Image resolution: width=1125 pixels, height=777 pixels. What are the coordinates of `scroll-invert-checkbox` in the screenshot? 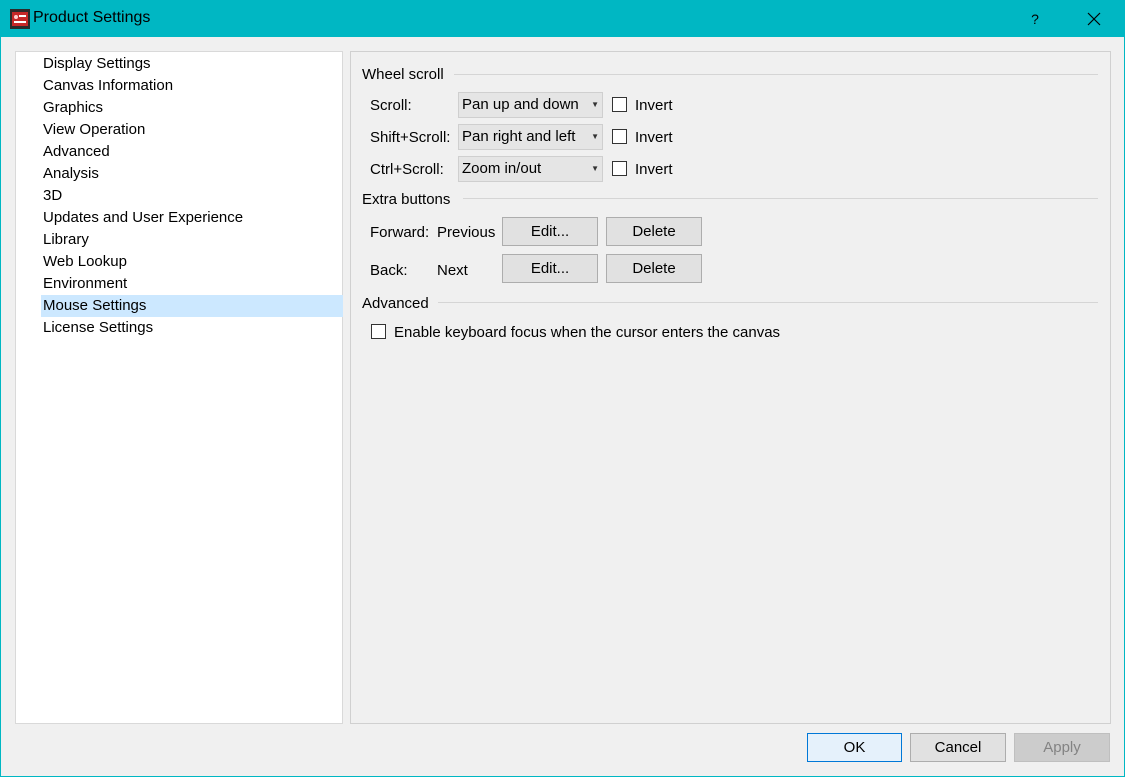 It's located at (619, 104).